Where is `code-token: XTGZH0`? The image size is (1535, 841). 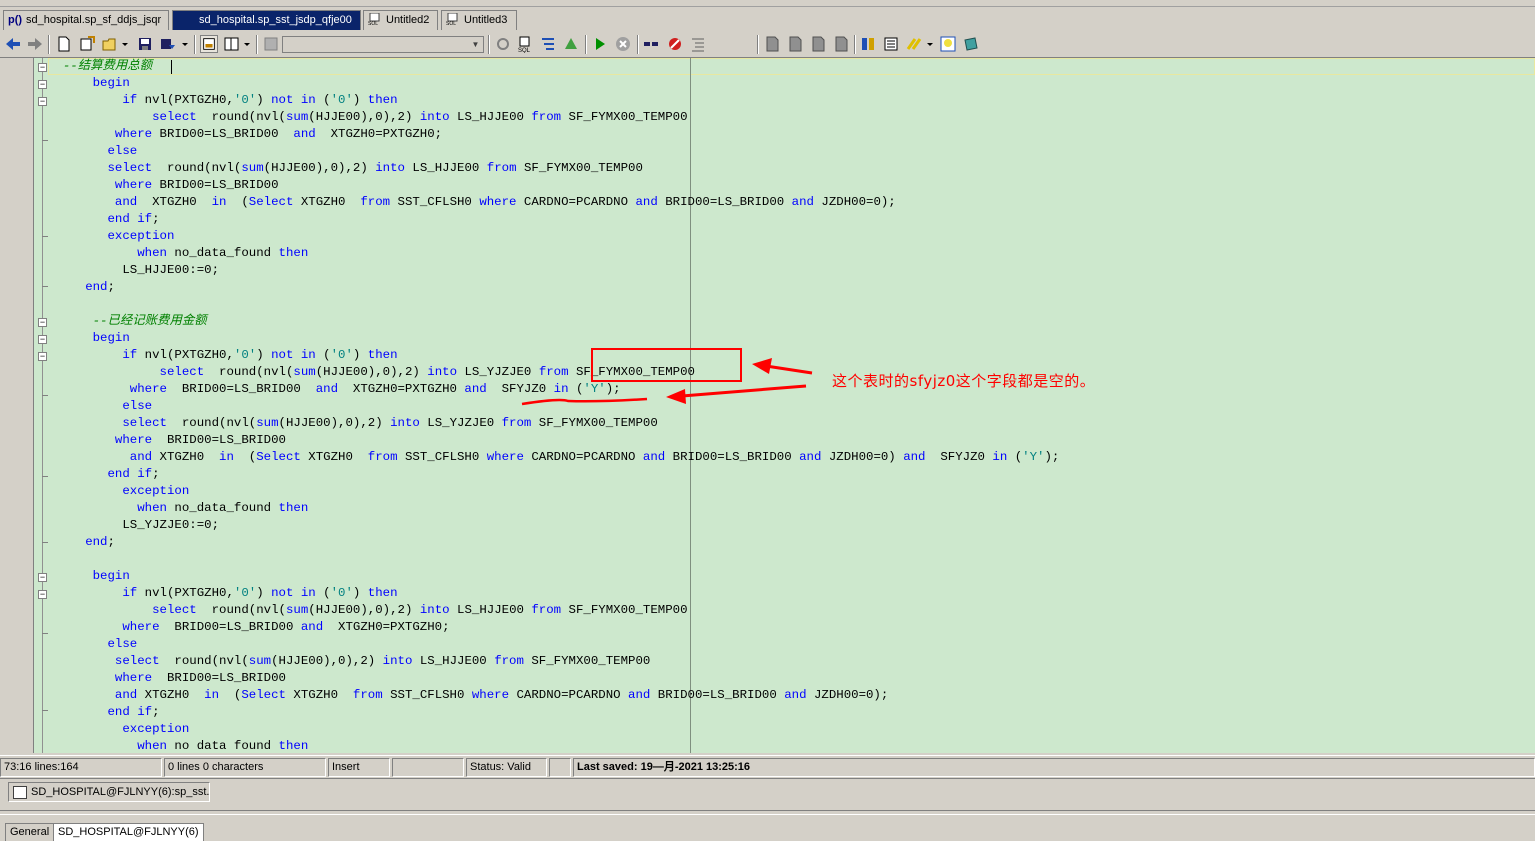
code-token: XTGZH0 is located at coordinates (186, 457).